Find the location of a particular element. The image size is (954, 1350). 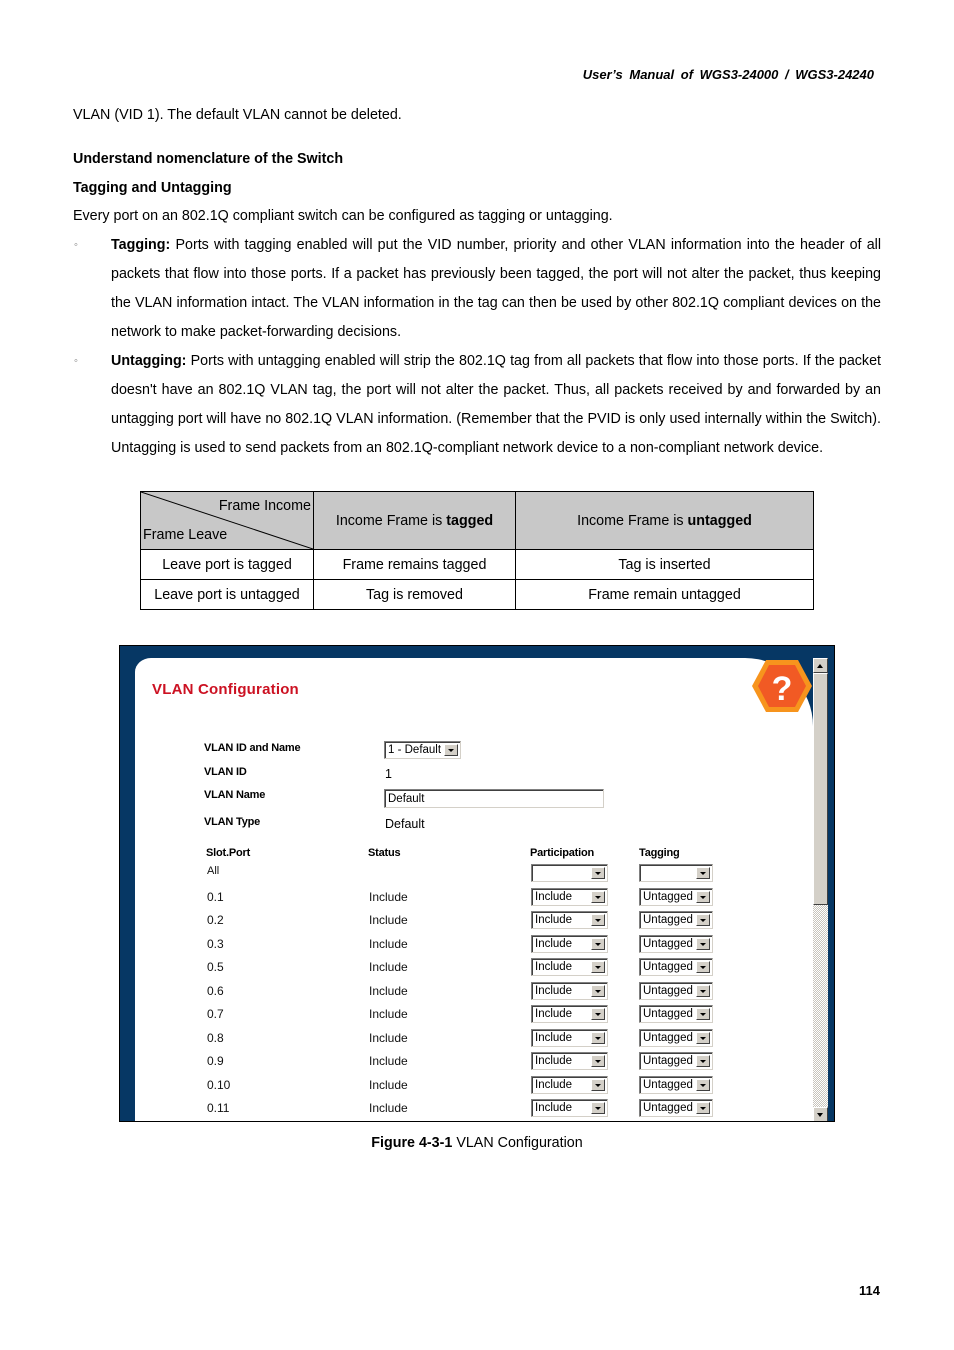

page-title: VLAN Configuration is located at coordinates (225, 689).